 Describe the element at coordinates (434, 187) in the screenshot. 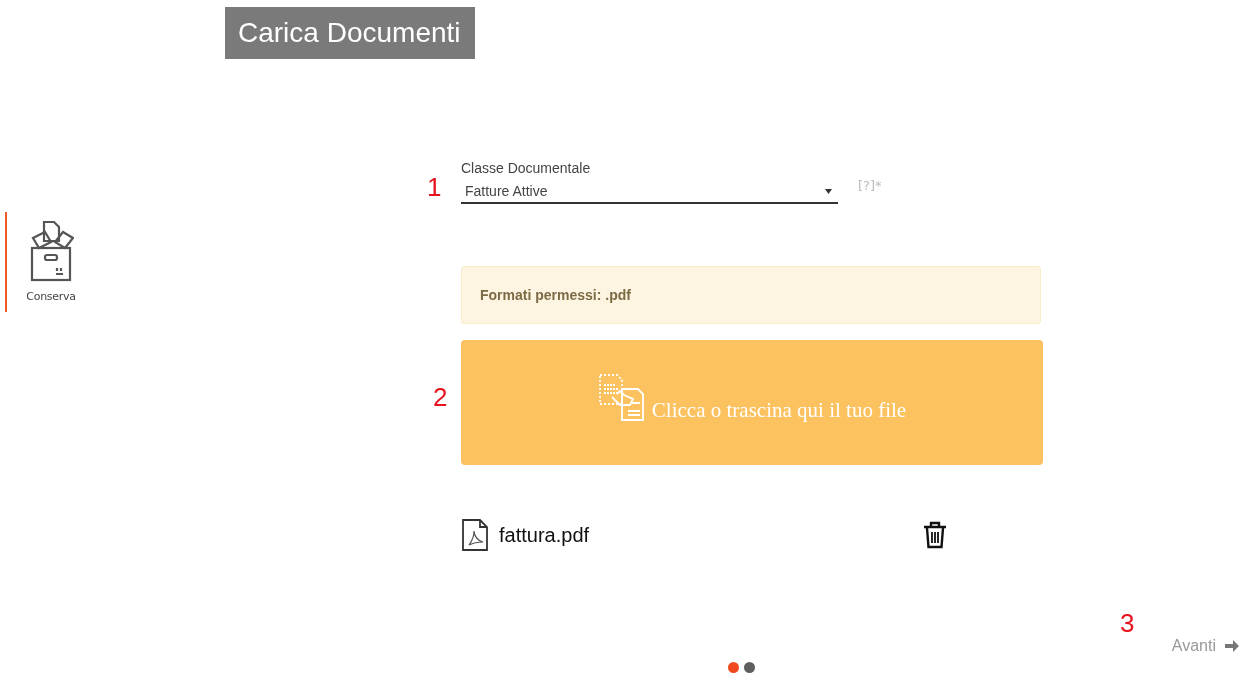

I see `step-number: 1` at that location.